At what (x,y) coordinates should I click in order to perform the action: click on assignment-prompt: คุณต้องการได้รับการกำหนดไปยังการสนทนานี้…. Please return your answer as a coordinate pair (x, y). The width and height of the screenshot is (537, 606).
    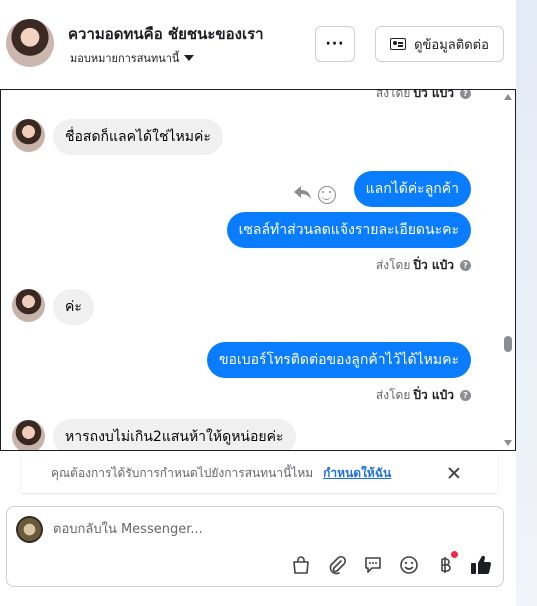
    Looking at the image, I should click on (259, 473).